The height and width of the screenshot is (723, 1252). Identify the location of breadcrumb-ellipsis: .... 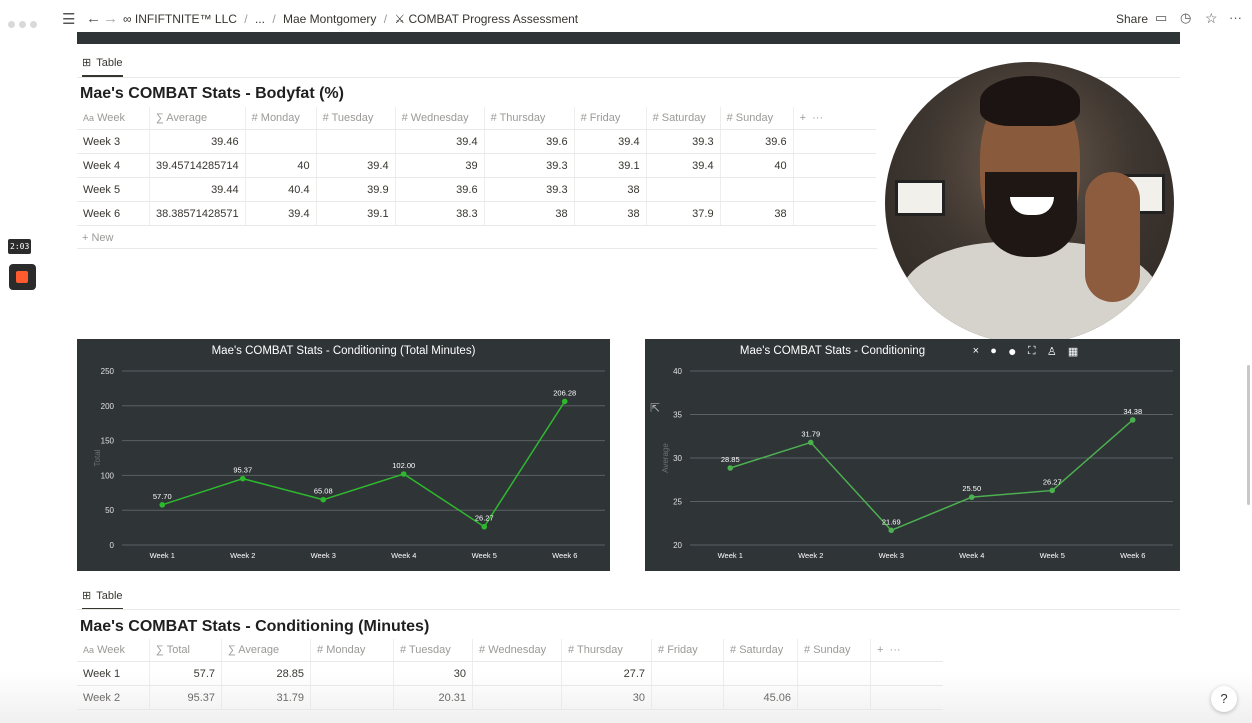
(260, 19).